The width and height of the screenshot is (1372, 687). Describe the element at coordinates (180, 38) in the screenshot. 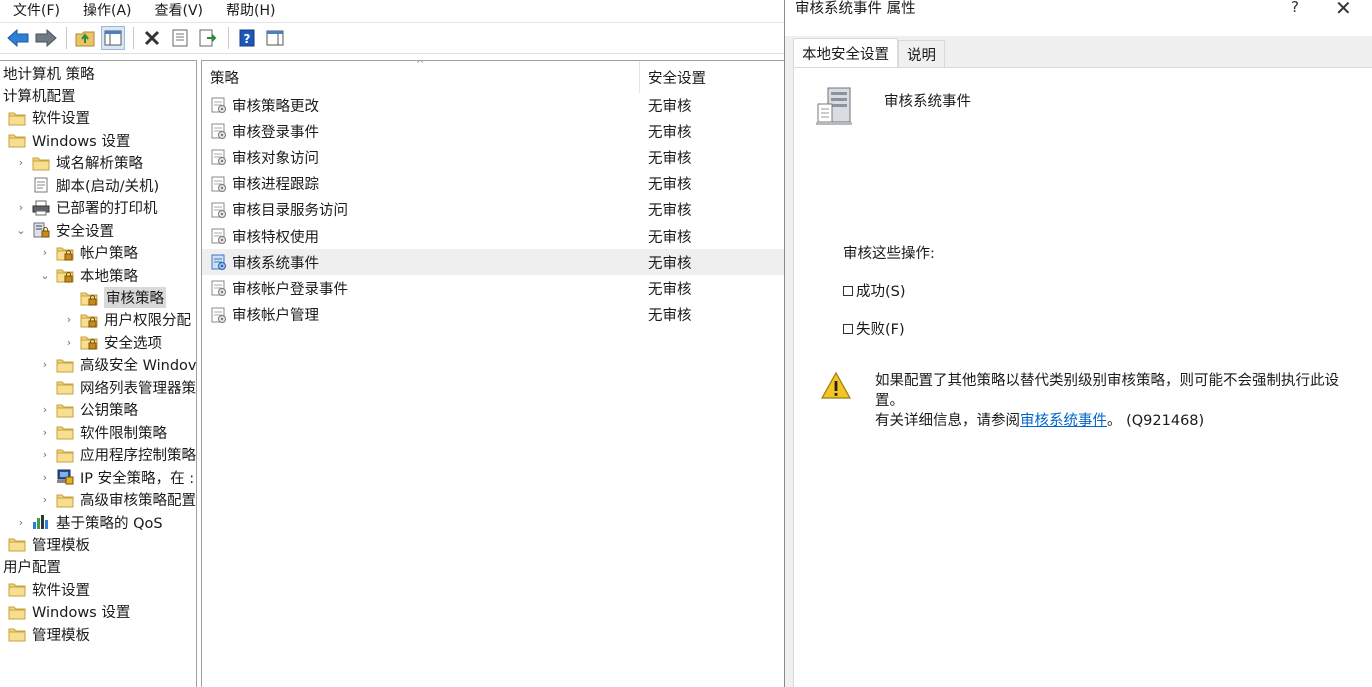

I see `properties-icon` at that location.